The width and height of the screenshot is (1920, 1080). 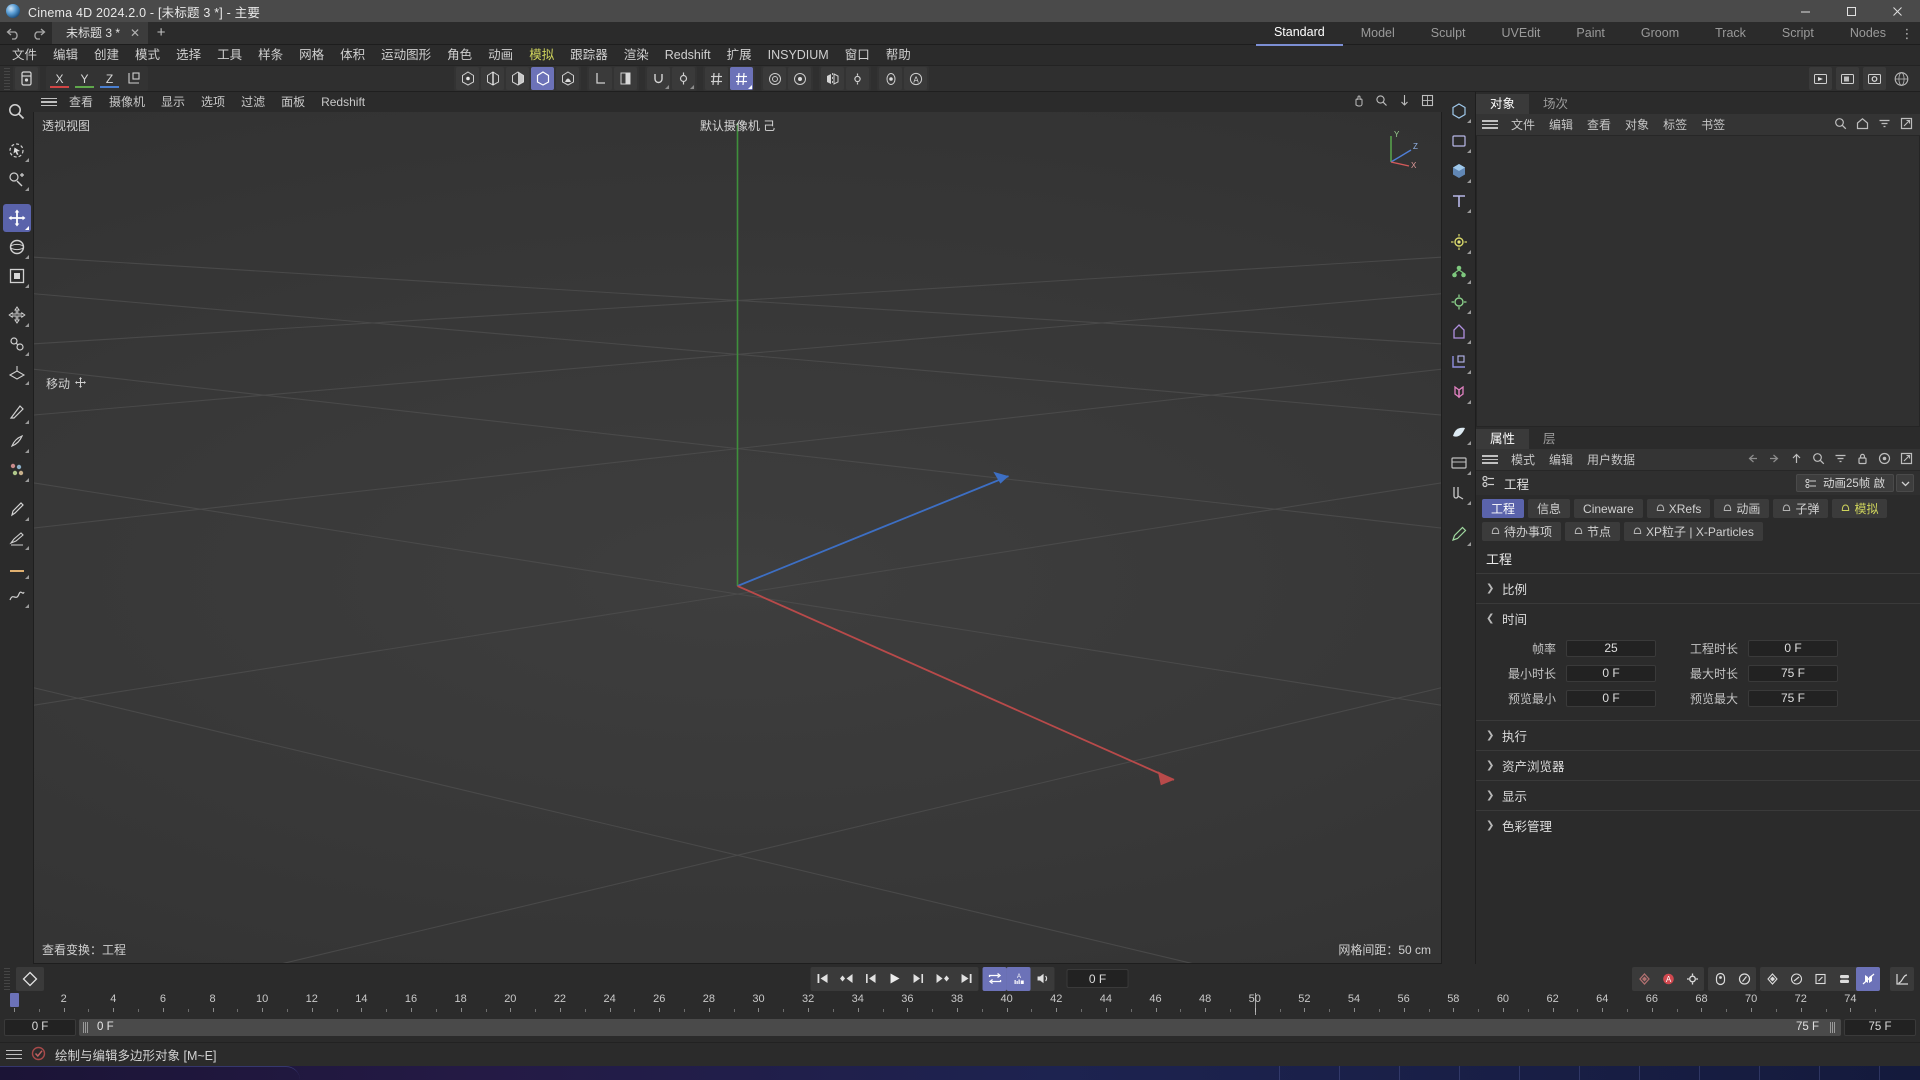 What do you see at coordinates (16, 218) in the screenshot?
I see `move-tool-icon` at bounding box center [16, 218].